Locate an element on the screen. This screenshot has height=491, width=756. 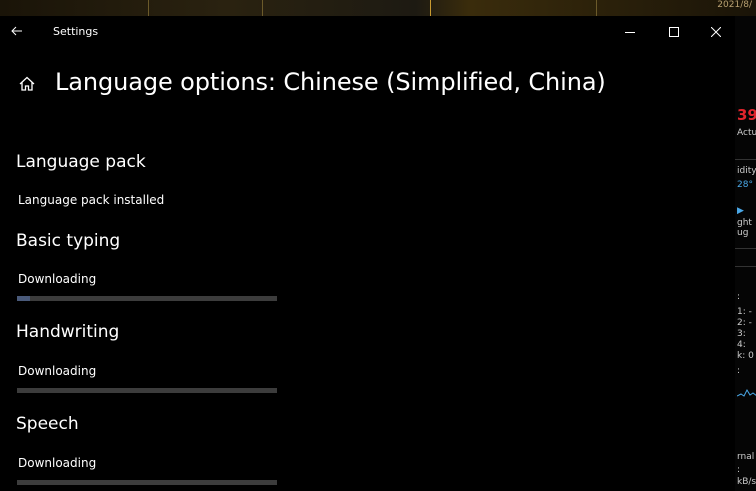
language-pack-status: Language pack installed is located at coordinates (91, 200).